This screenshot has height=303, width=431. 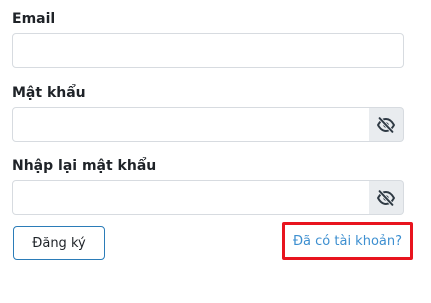 I want to click on login-link: Đã có tài khoản?, so click(x=347, y=241).